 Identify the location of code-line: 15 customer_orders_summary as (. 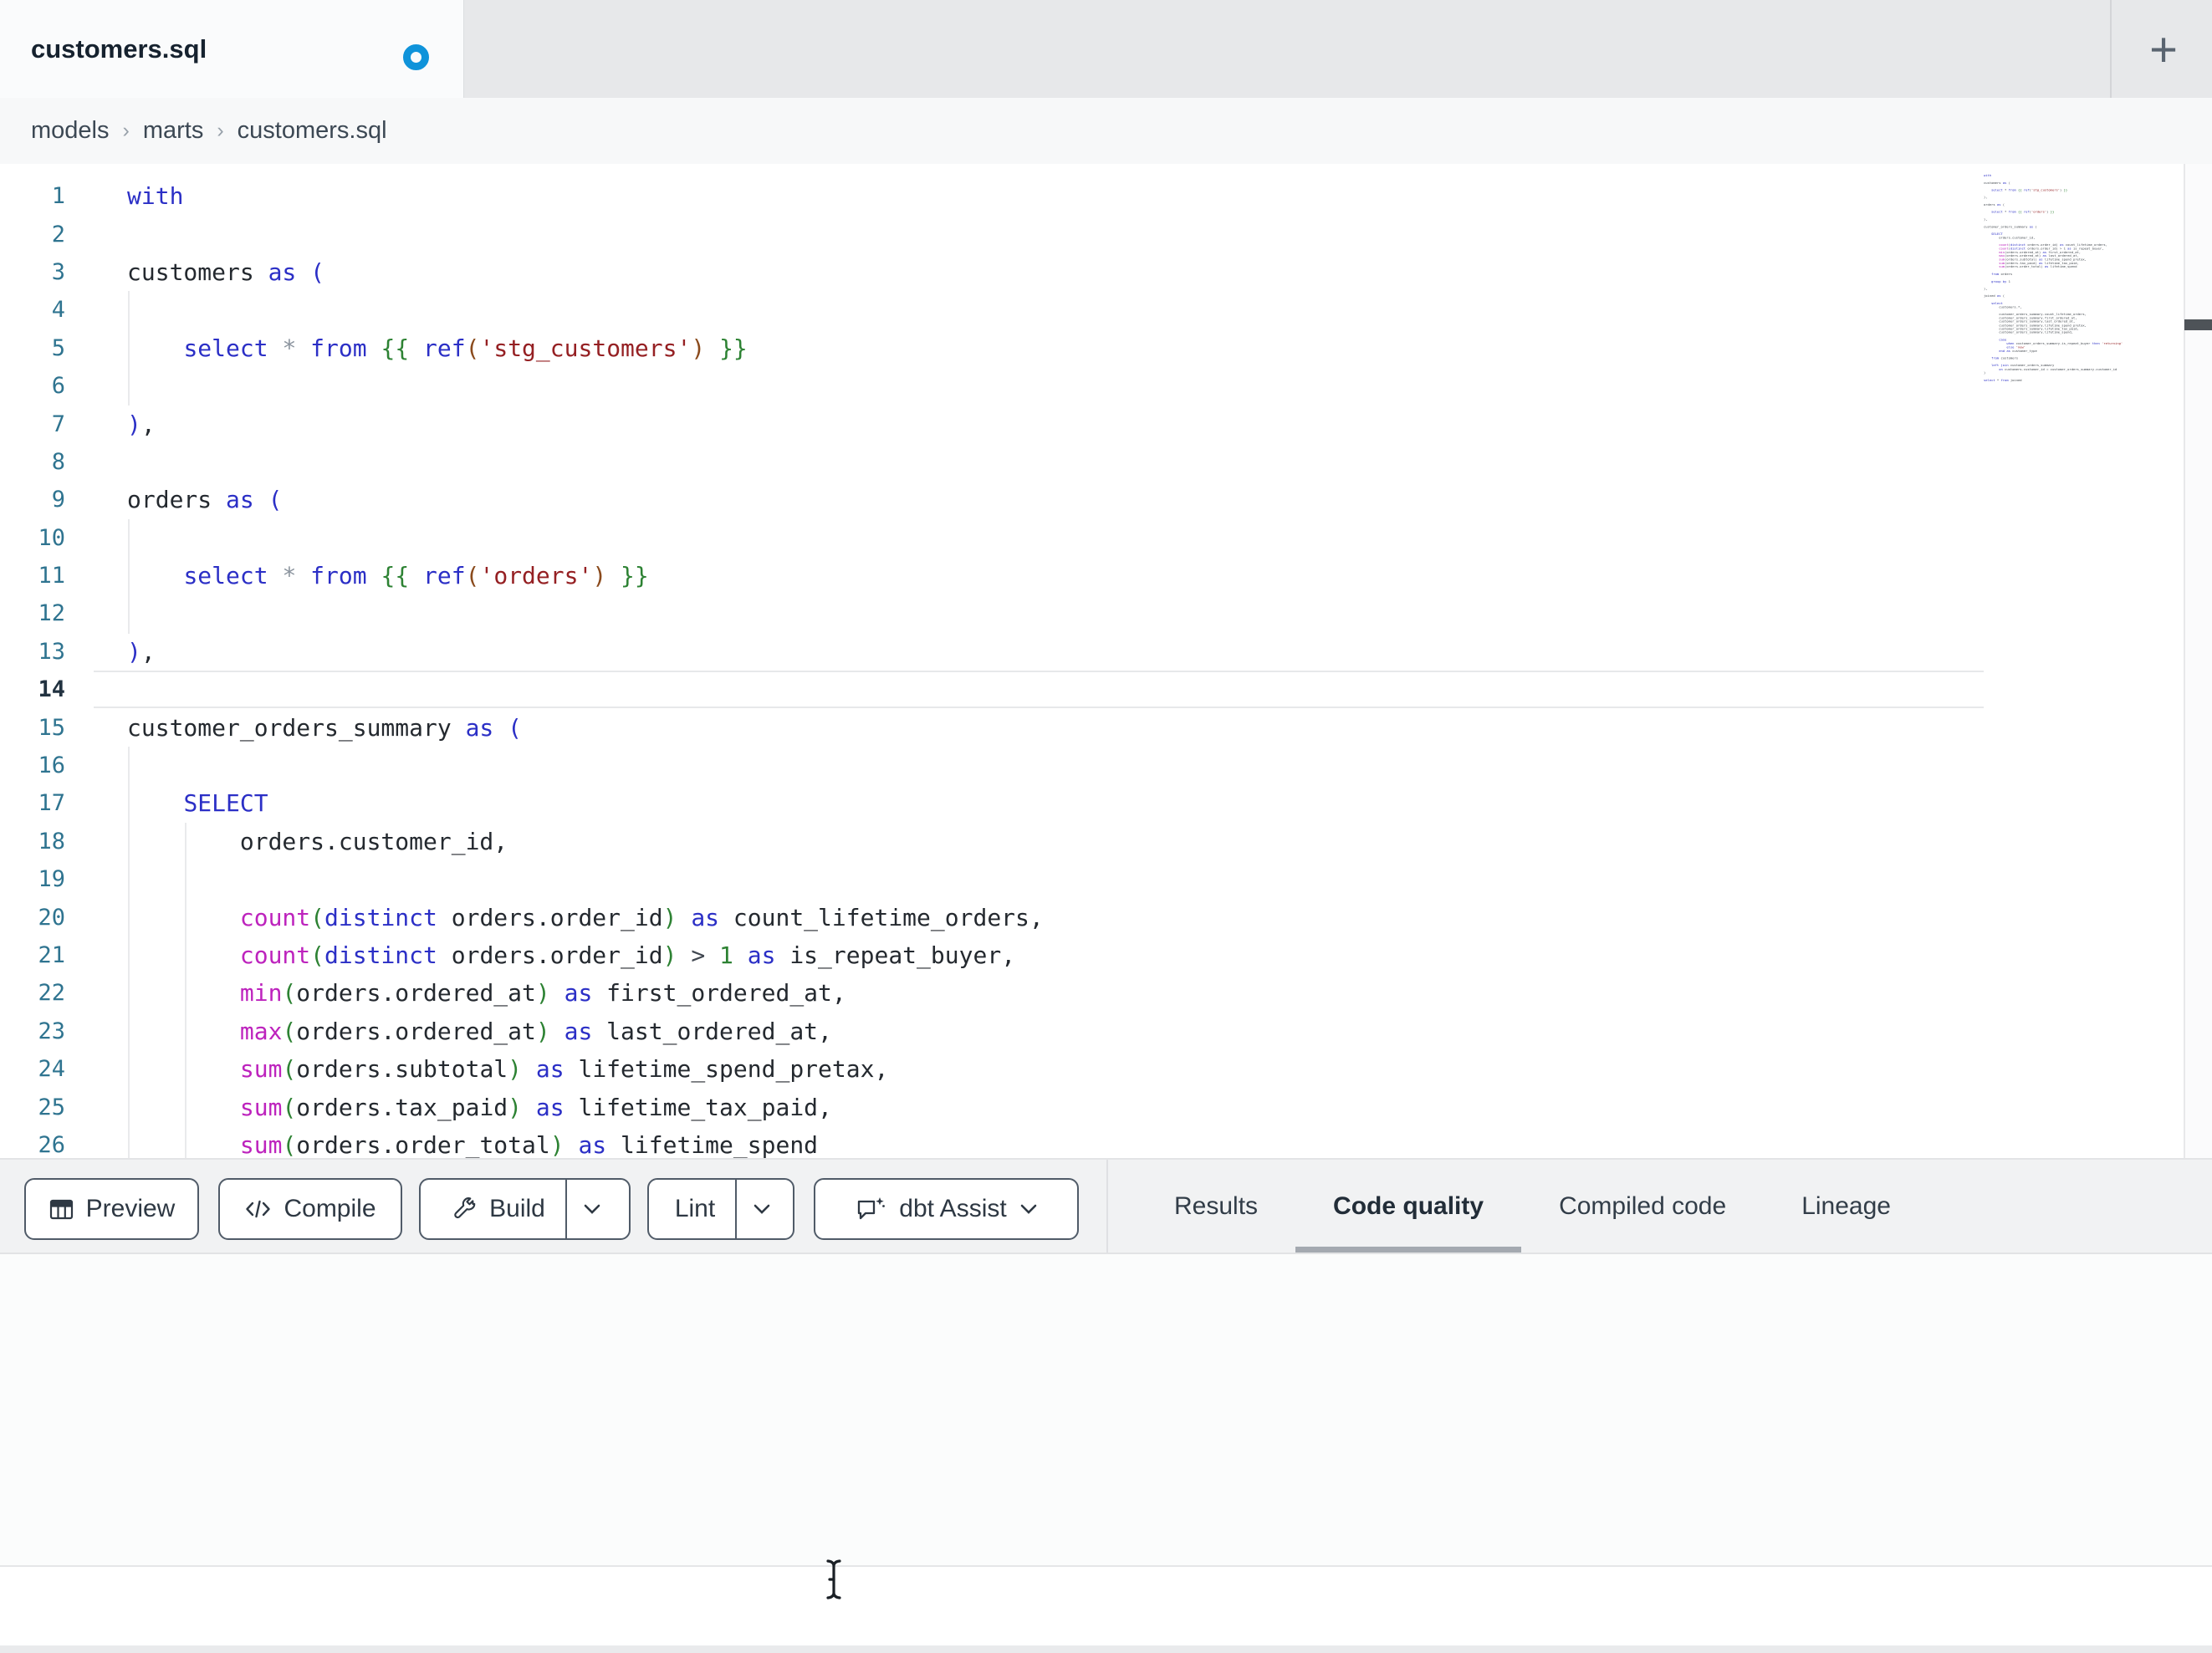
(992, 727).